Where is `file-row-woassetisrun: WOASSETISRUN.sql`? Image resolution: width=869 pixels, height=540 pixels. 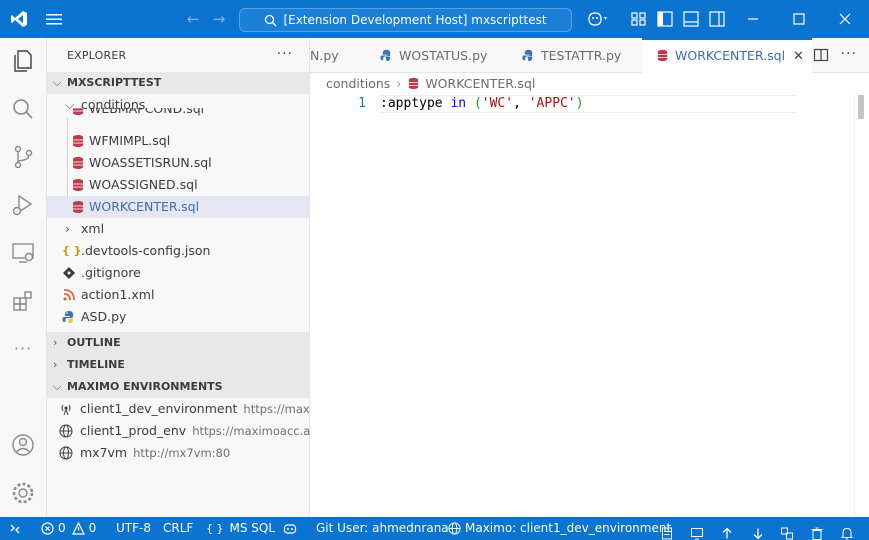 file-row-woassetisrun: WOASSETISRUN.sql is located at coordinates (178, 163).